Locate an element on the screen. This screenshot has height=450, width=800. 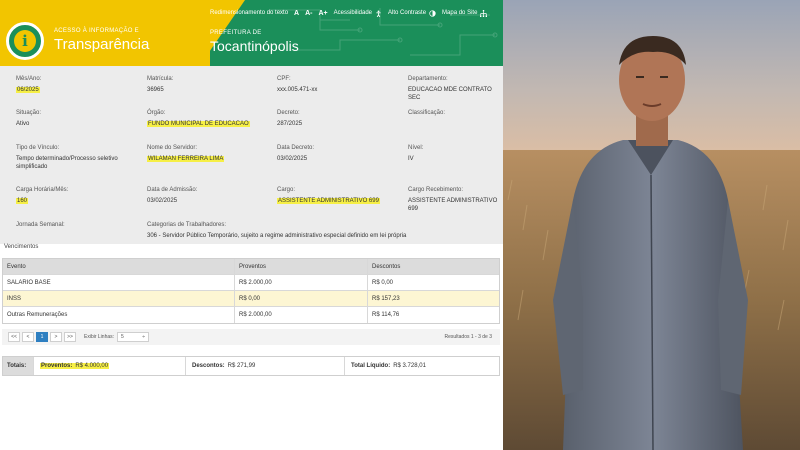
field-label: Matrícula: is located at coordinates (160, 79).